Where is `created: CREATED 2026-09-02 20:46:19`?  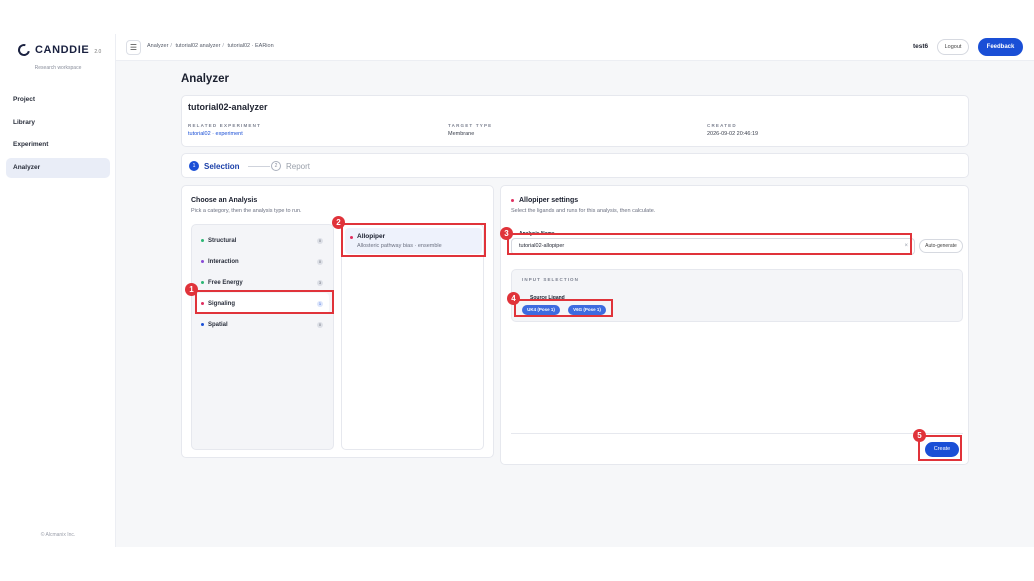
created: CREATED 2026-09-02 20:46:19 is located at coordinates (732, 130).